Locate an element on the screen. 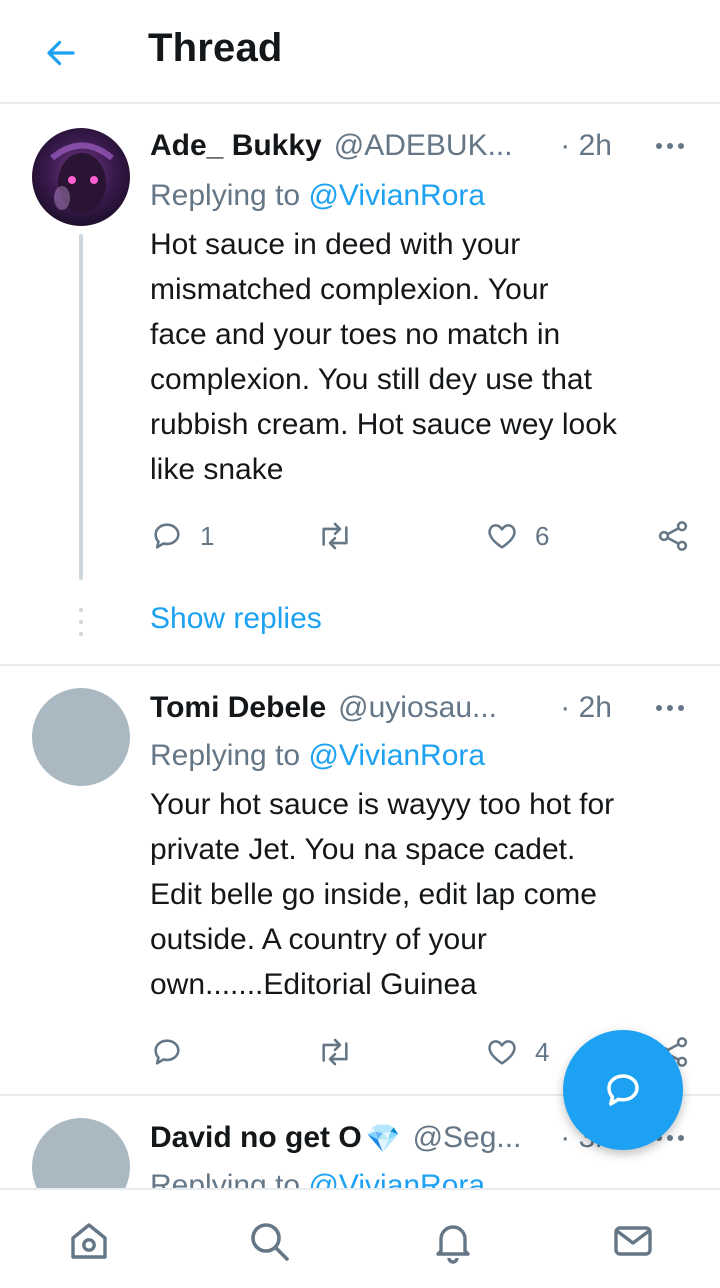 This screenshot has width=720, height=1288. nav-messages is located at coordinates (633, 1241).